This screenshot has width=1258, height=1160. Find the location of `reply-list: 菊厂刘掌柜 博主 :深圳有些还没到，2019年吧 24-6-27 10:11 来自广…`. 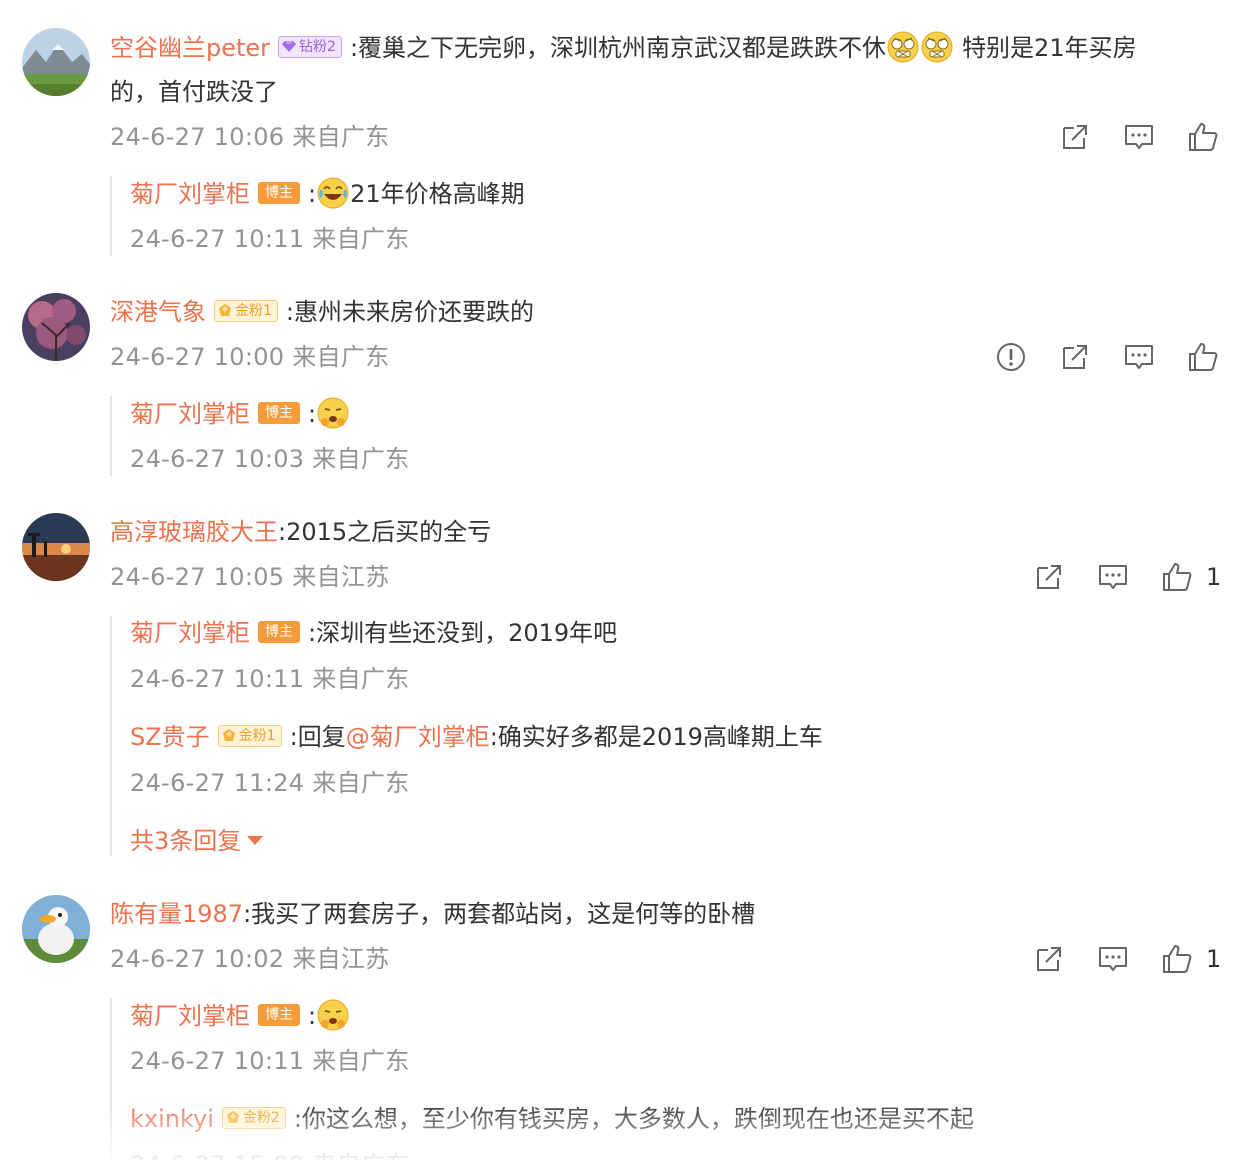

reply-list: 菊厂刘掌柜 博主 :深圳有些还没到，2019年吧 24-6-27 10:11 来自广… is located at coordinates (466, 736).